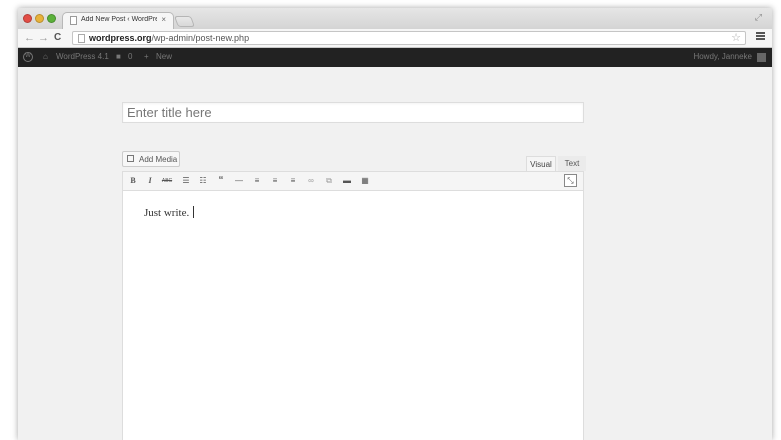 The image size is (781, 440). I want to click on forward-icon: →, so click(43, 38).